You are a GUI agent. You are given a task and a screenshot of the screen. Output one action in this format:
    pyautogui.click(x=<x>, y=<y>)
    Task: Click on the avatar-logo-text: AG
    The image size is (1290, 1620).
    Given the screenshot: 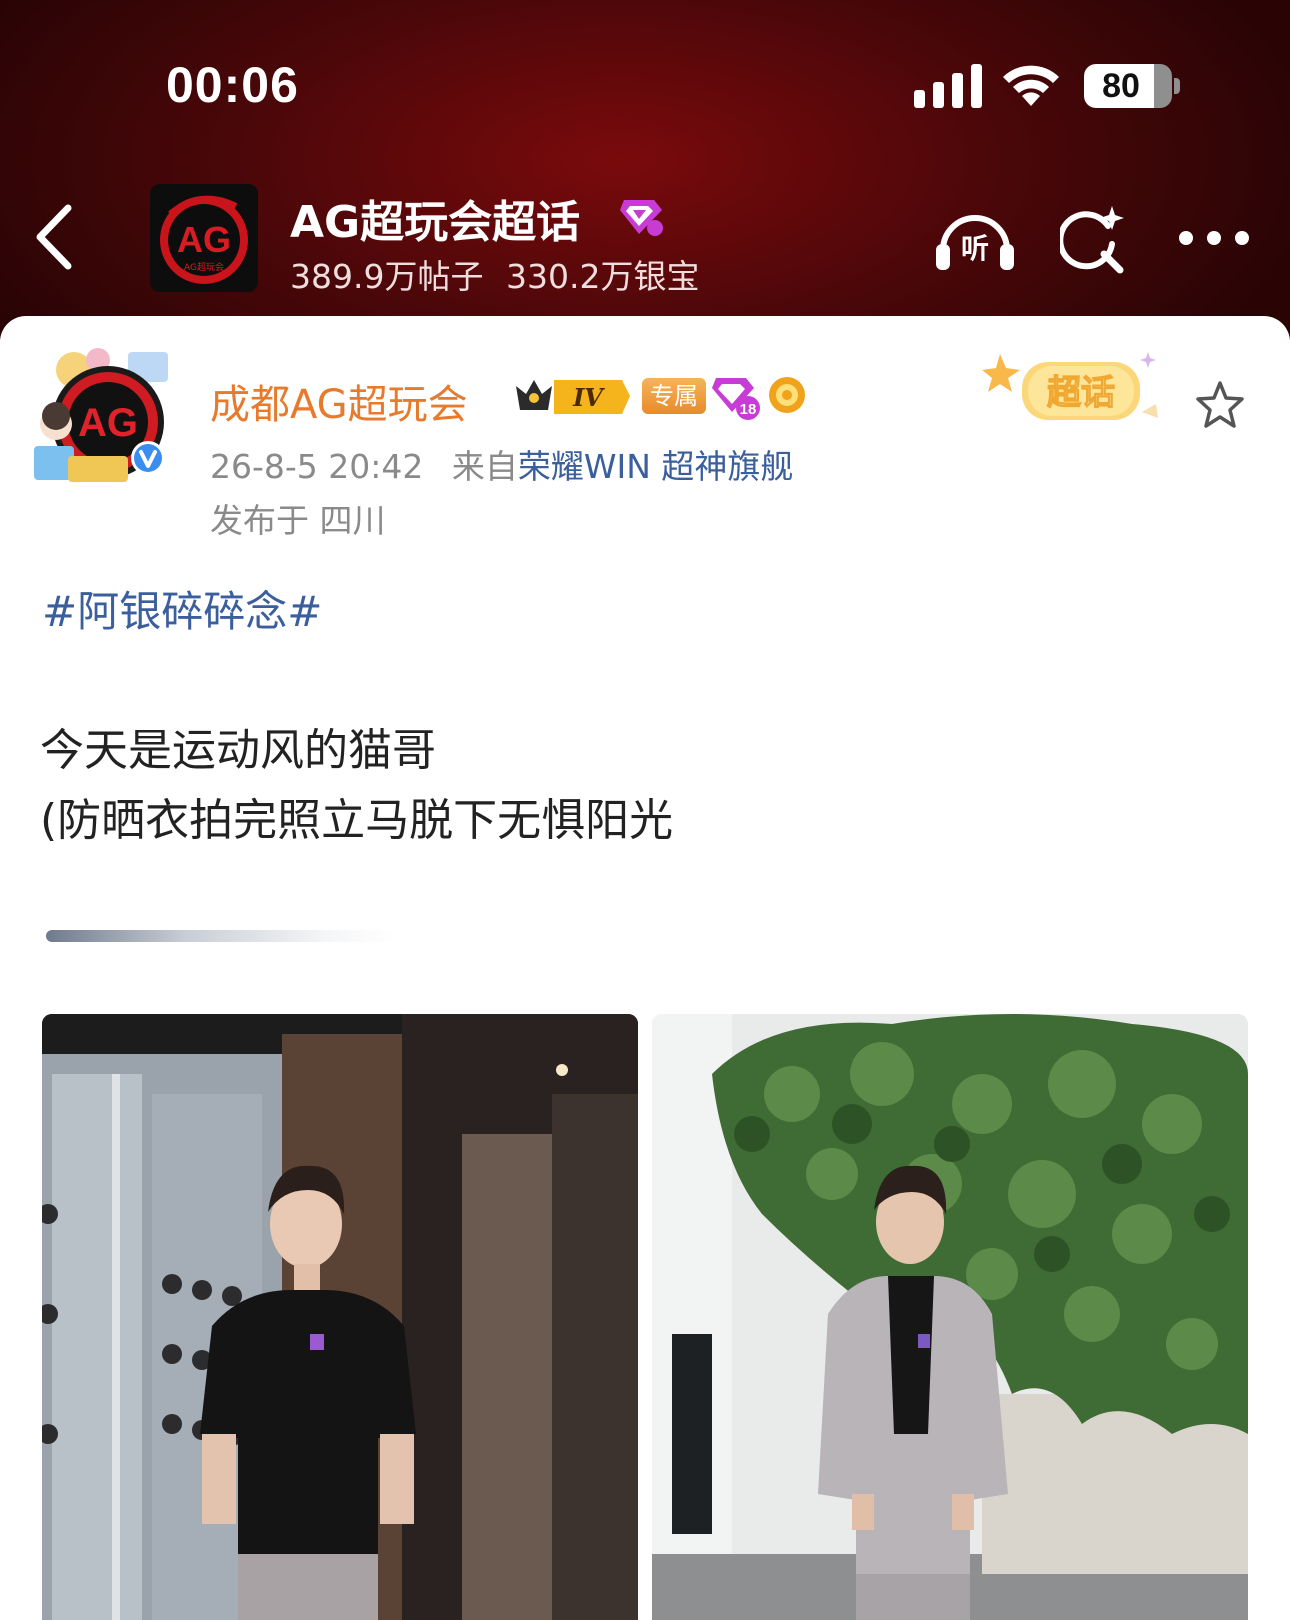 What is the action you would take?
    pyautogui.click(x=204, y=239)
    